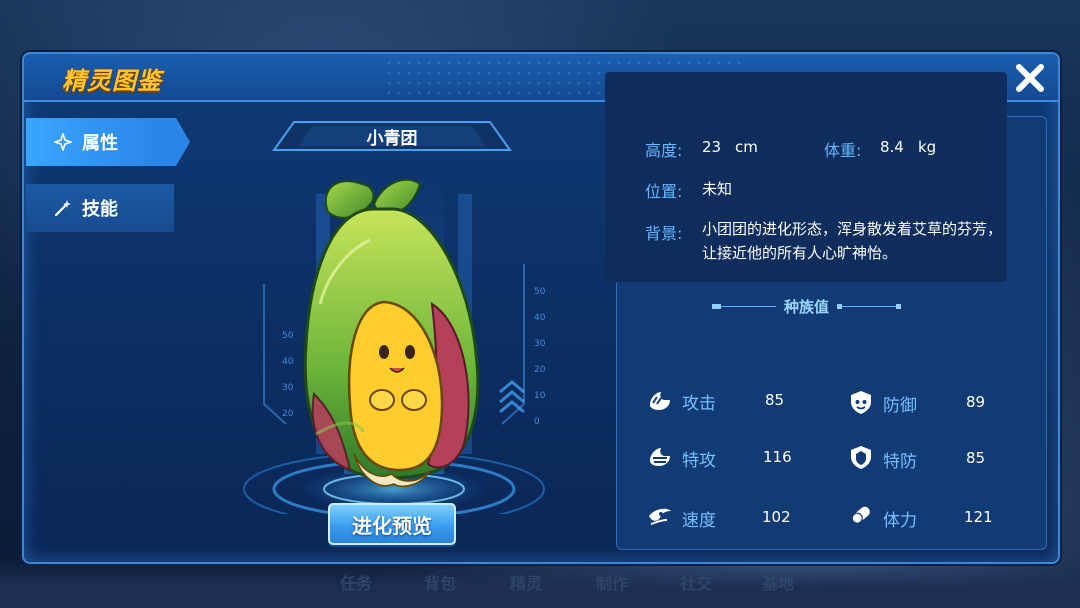 This screenshot has width=1080, height=608. I want to click on scale-right-5: 0, so click(537, 422).